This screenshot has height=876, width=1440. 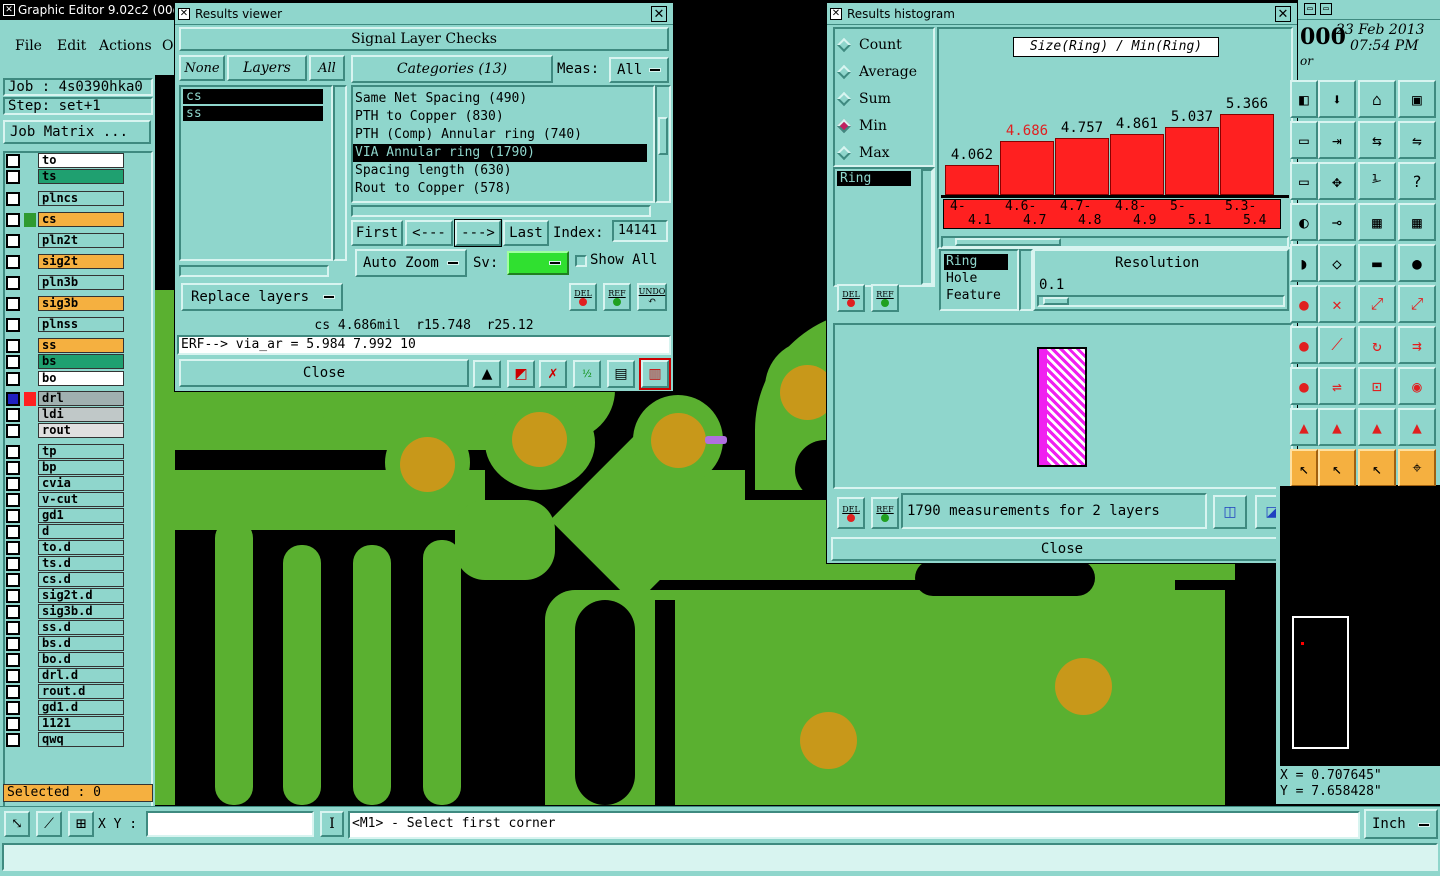 I want to click on category-item: PTH (Comp) Annular ring (740), so click(x=500, y=135).